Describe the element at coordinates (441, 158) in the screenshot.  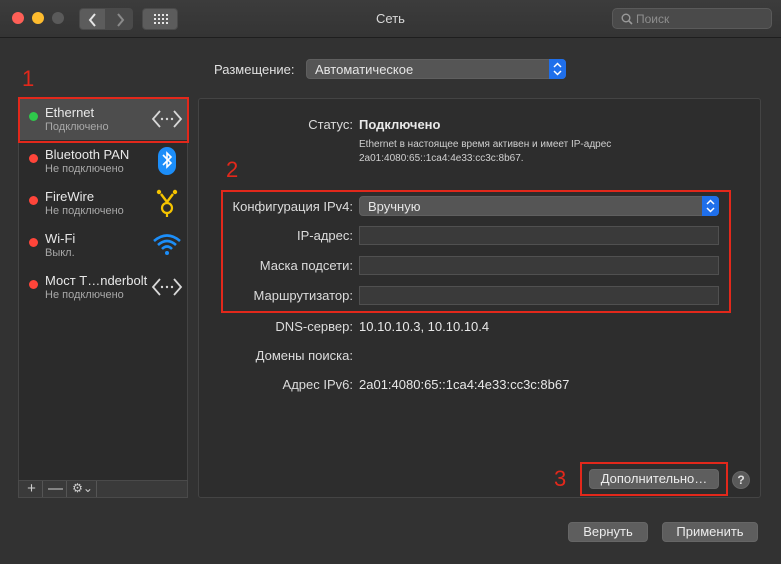
I see `status-note-line2: 2a01:4080:65::1ca4:4e33:cc3c:8b67.` at that location.